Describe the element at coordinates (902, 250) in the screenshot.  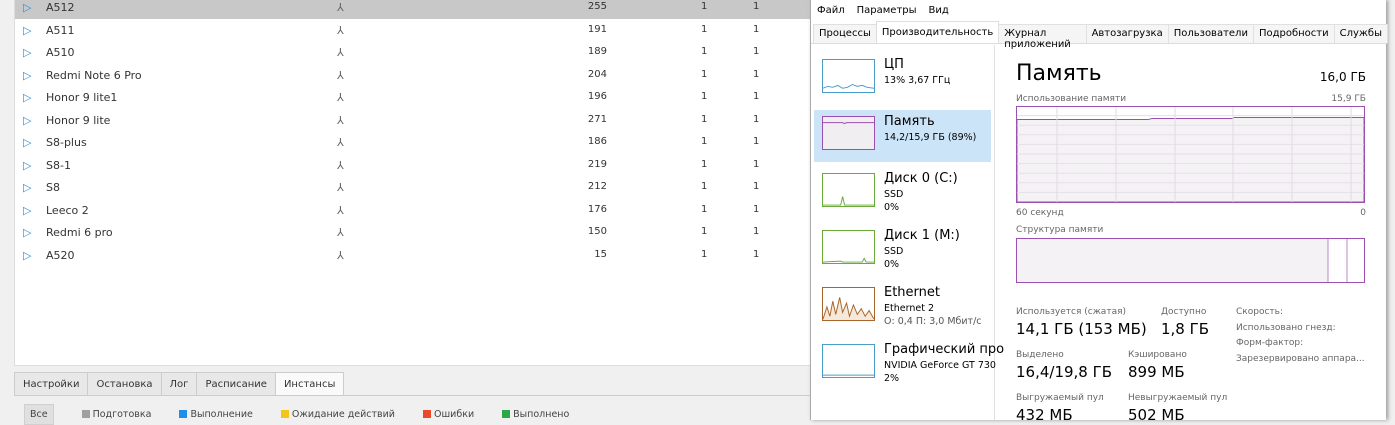
I see `sidebar-item-3: Диск 1 (M:) SSD 0%` at that location.